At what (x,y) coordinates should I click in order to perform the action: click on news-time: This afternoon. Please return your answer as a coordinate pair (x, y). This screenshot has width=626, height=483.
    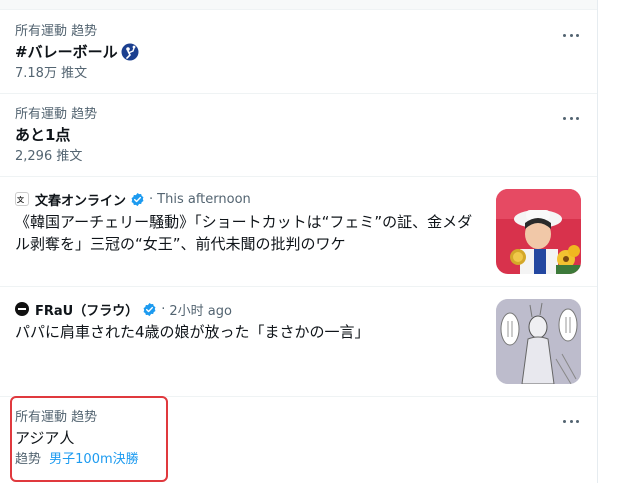
    Looking at the image, I should click on (204, 199).